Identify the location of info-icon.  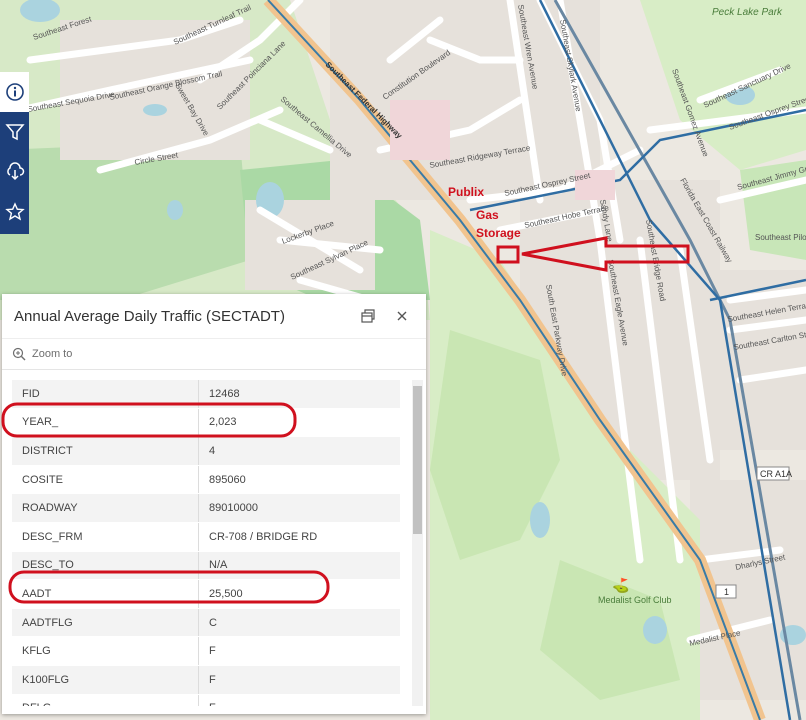
(14, 92).